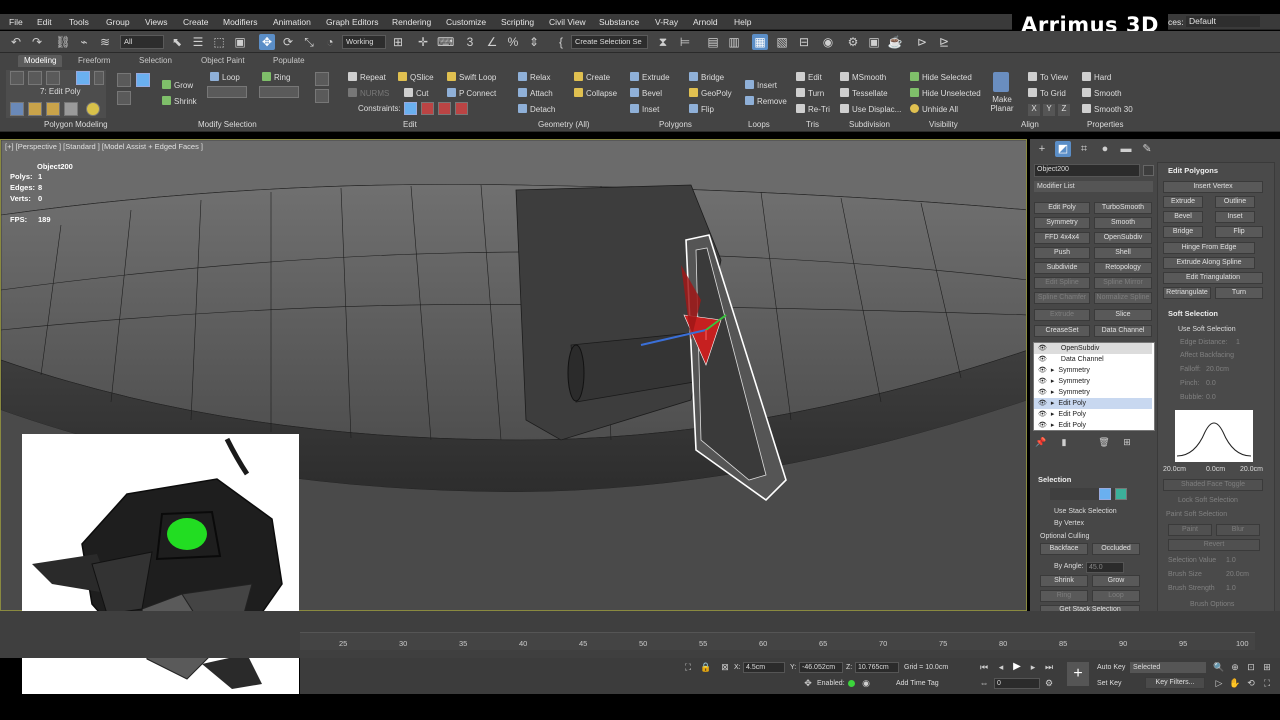 The image size is (1280, 720). I want to click on to-view-button: To View, so click(1048, 77).